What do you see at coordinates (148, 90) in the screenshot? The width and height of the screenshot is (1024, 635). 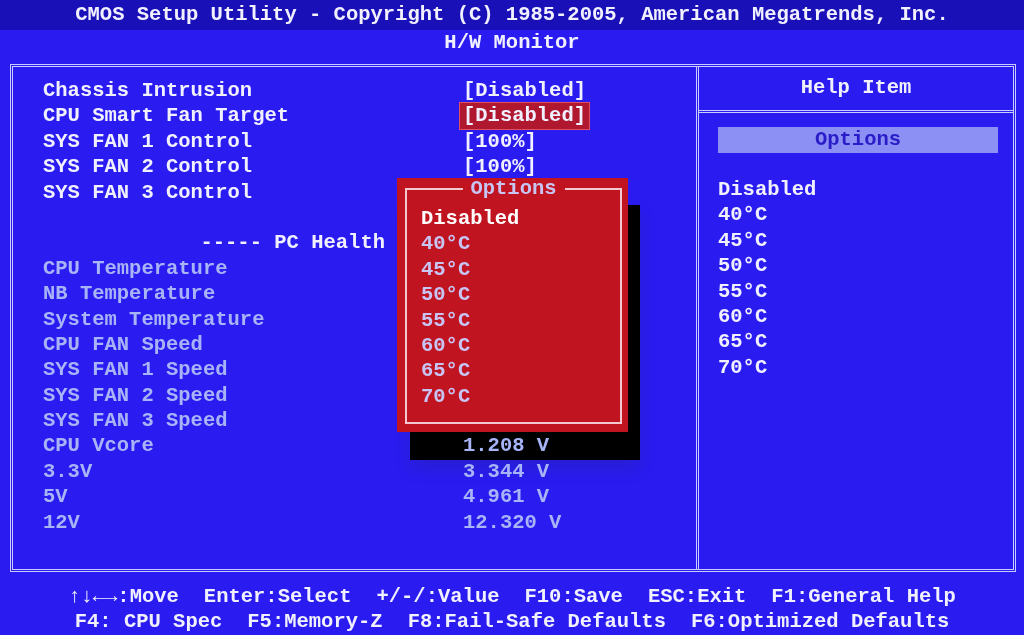 I see `setting-label: Chassis Intrusion` at bounding box center [148, 90].